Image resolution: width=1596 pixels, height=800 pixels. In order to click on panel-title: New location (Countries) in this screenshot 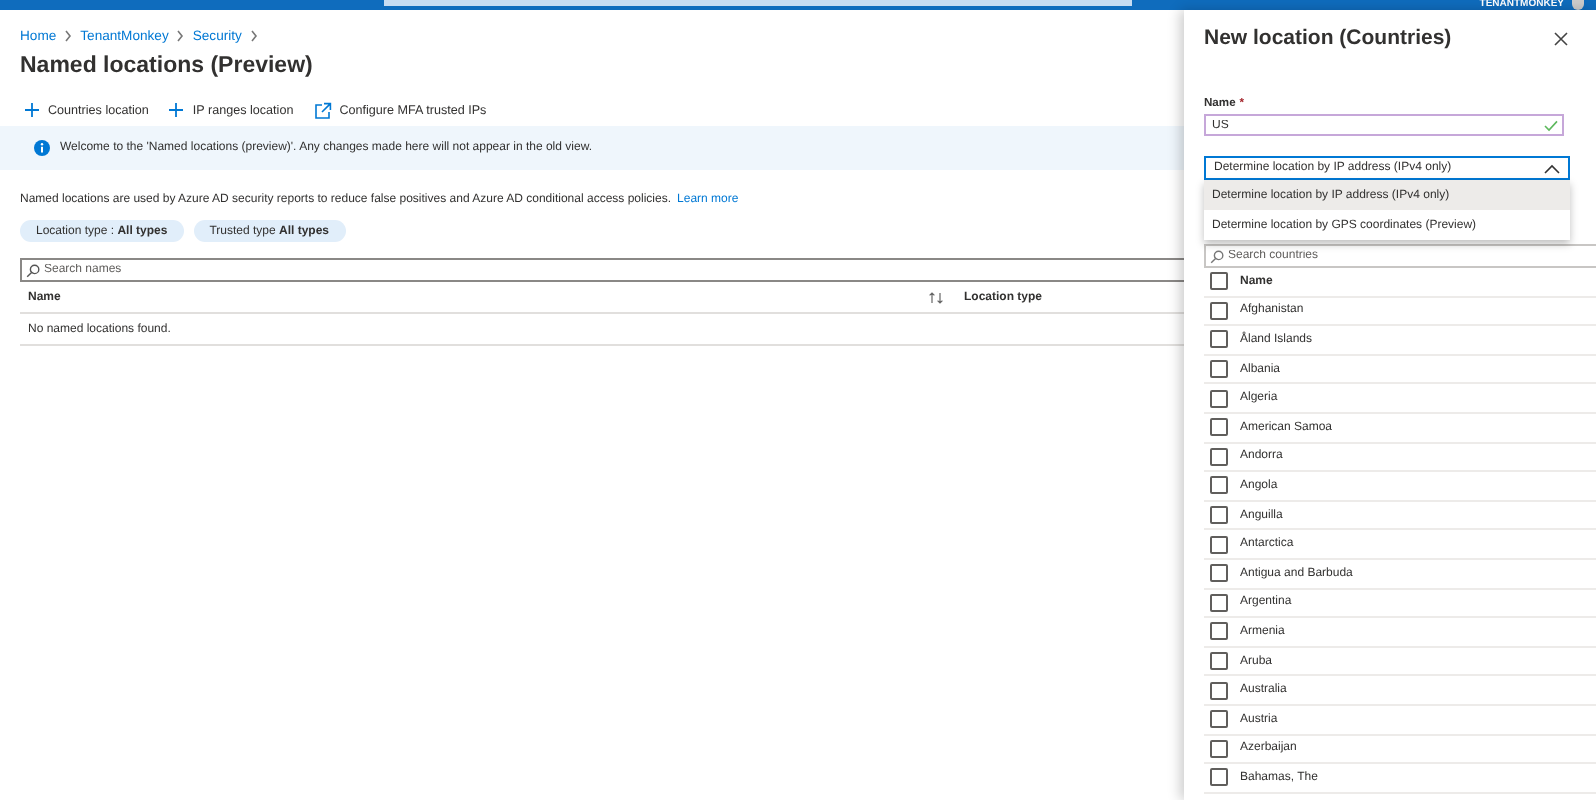, I will do `click(1328, 38)`.